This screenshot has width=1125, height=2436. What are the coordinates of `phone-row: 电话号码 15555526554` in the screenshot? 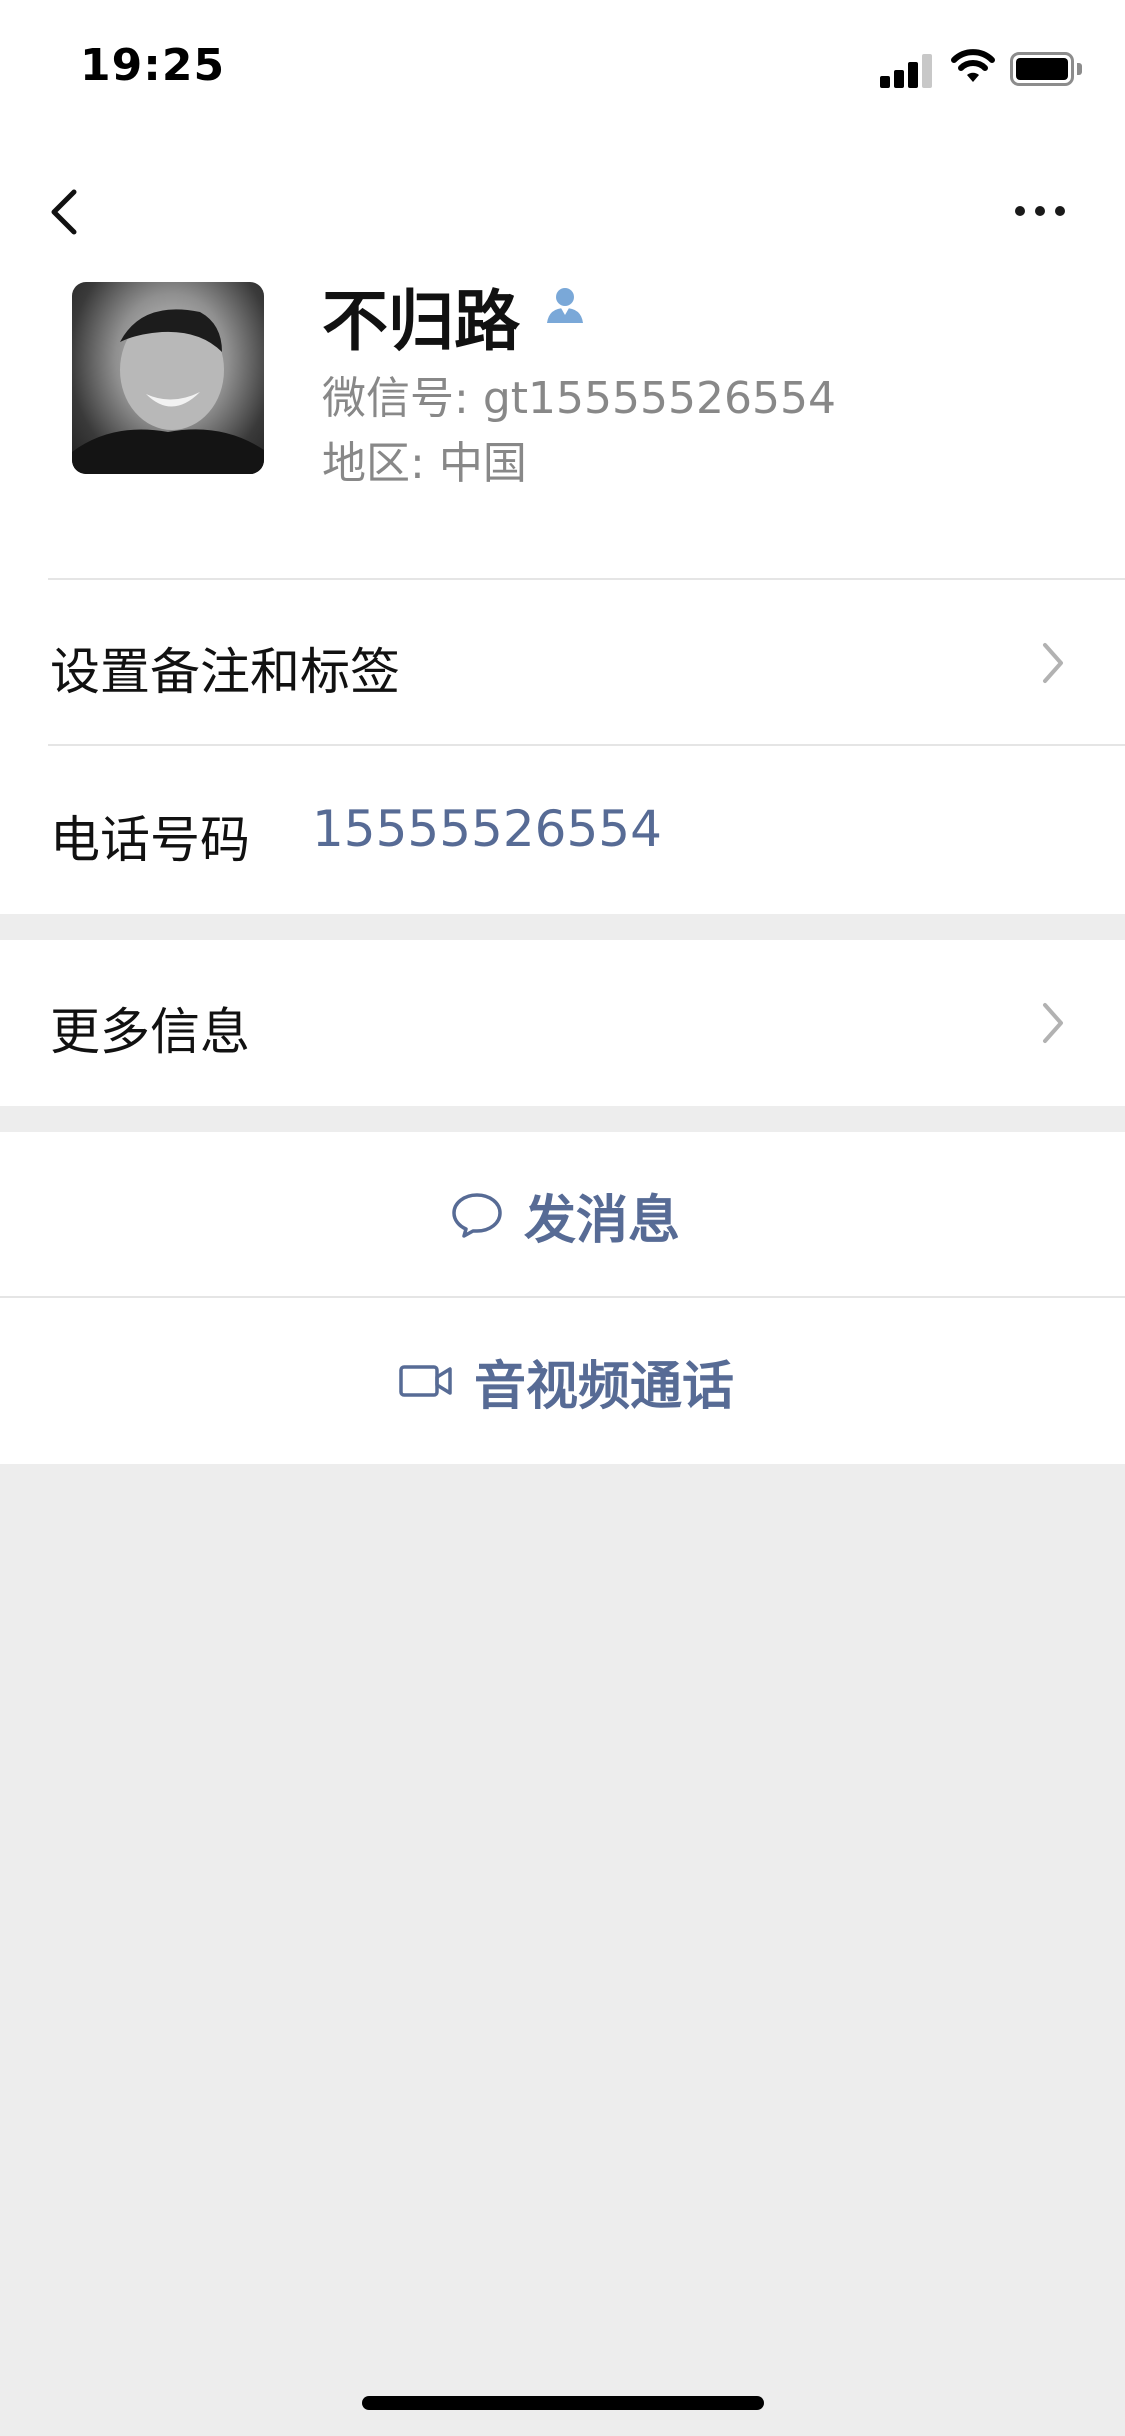 It's located at (562, 830).